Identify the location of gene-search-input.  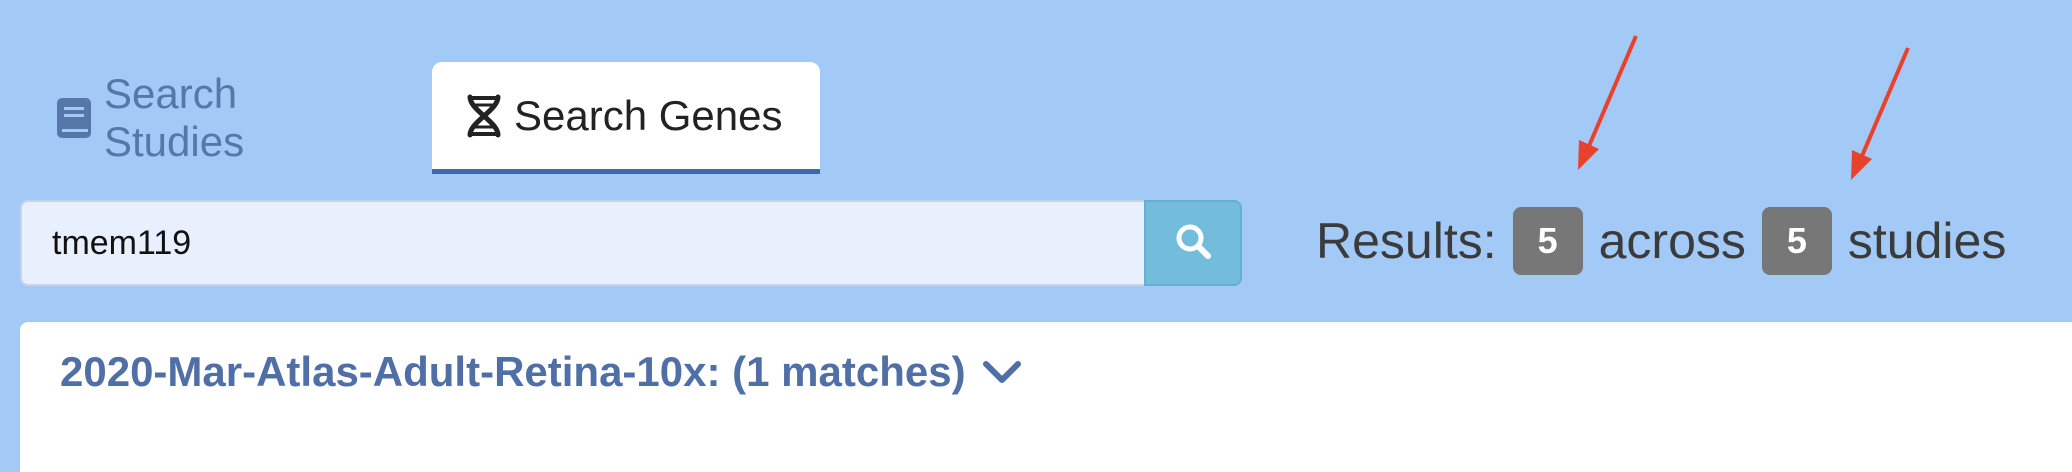
(582, 243).